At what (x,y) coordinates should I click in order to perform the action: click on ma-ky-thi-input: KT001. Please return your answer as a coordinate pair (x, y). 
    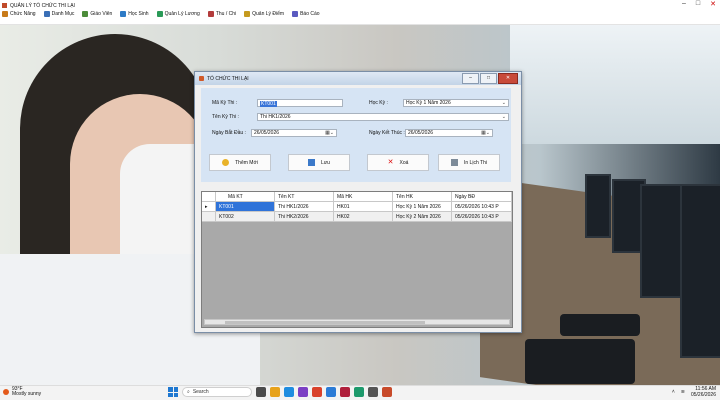
    Looking at the image, I should click on (300, 103).